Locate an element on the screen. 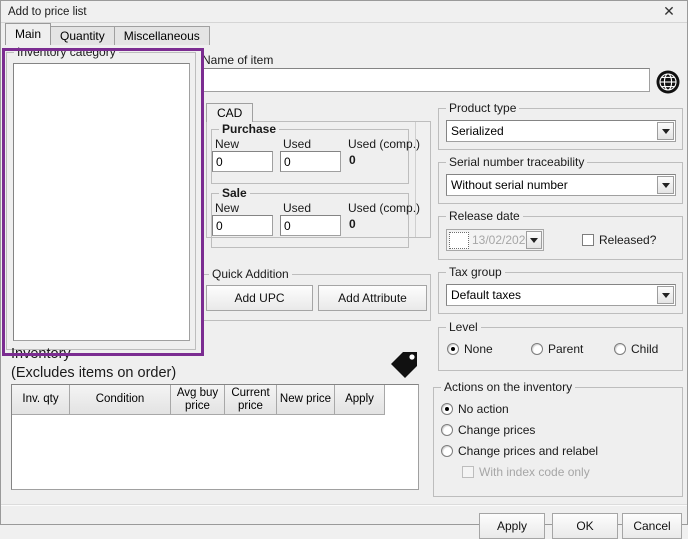 The height and width of the screenshot is (539, 688). column-header-apply: Apply is located at coordinates (360, 400).